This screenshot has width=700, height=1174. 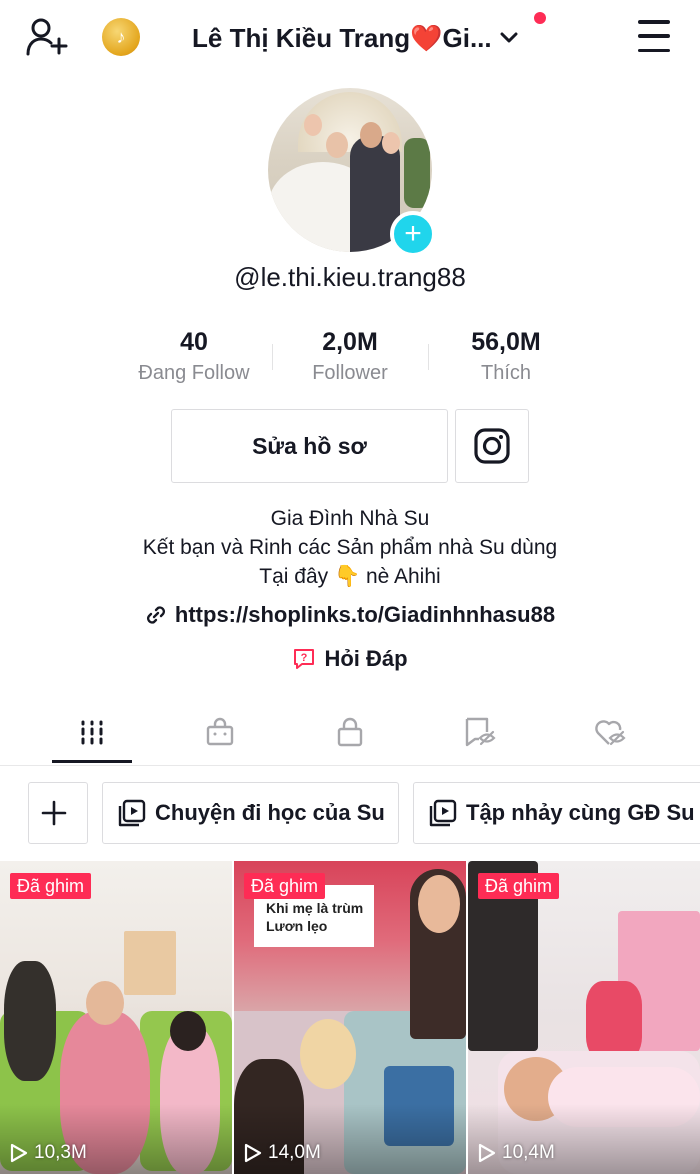 What do you see at coordinates (350, 373) in the screenshot?
I see `followers-label: Follower` at bounding box center [350, 373].